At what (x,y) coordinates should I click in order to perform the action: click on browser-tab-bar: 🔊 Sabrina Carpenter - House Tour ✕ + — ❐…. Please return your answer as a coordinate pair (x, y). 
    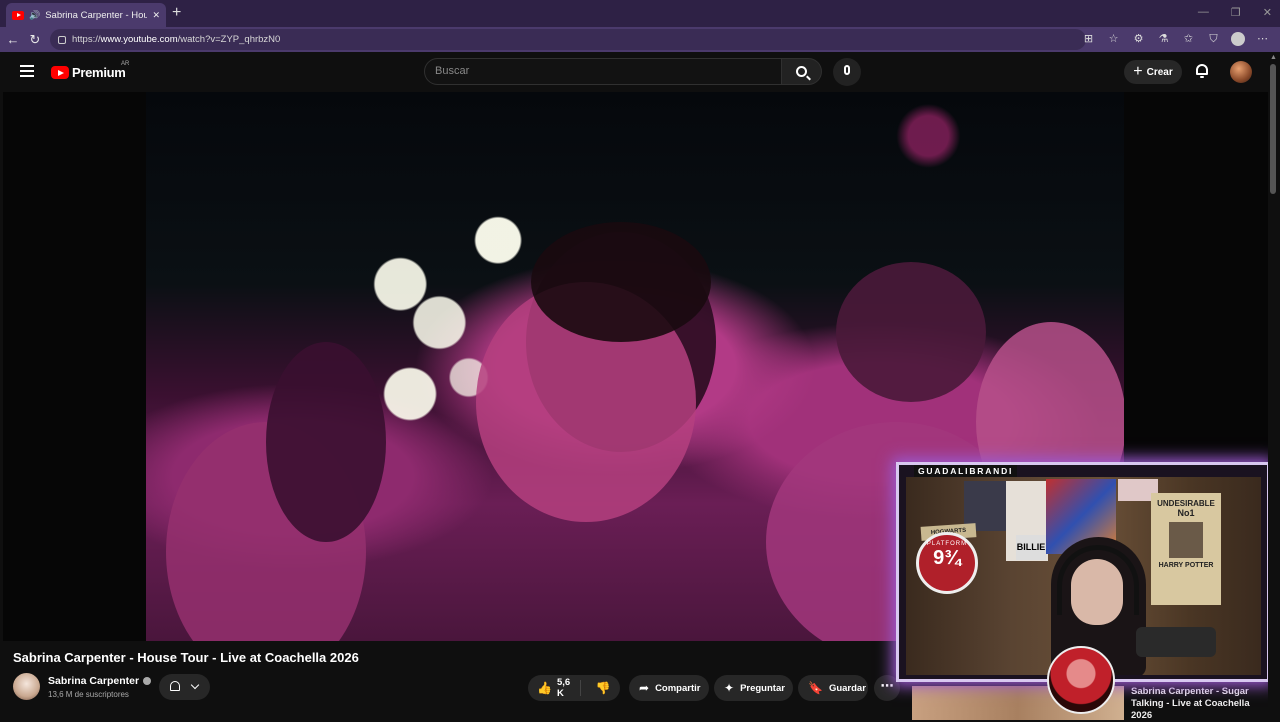
    Looking at the image, I should click on (640, 13).